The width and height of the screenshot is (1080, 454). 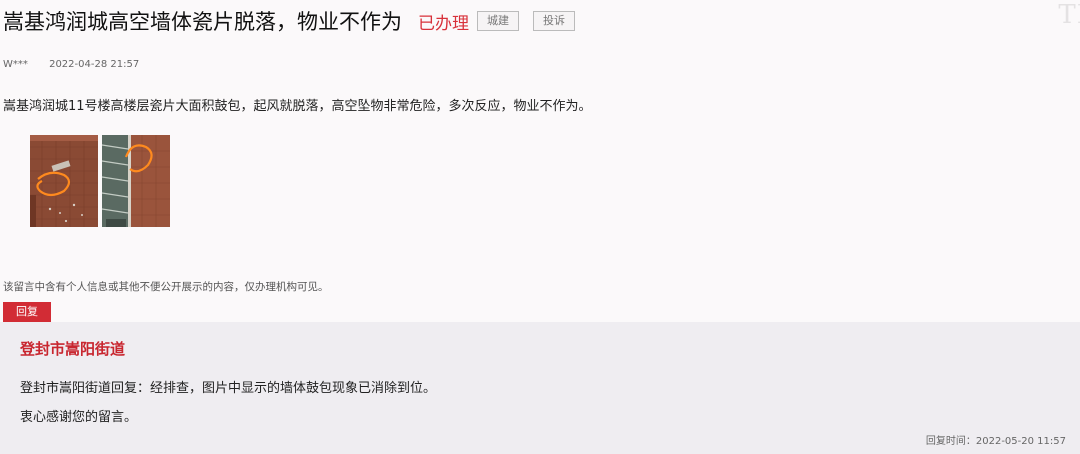 I want to click on reply-badge: 回复, so click(x=27, y=312).